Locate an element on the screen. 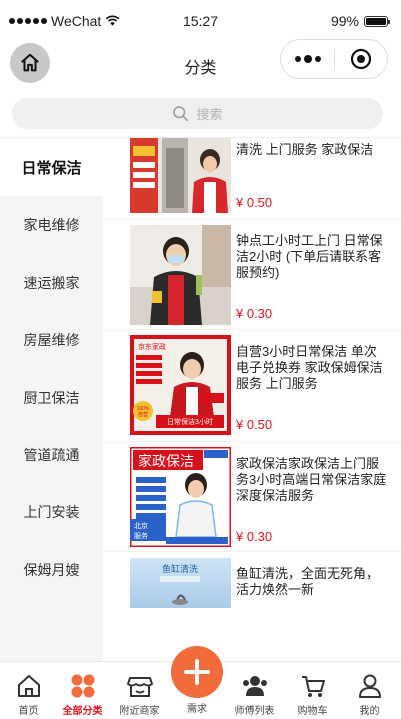  tab-label-demand: 需求 is located at coordinates (197, 709).